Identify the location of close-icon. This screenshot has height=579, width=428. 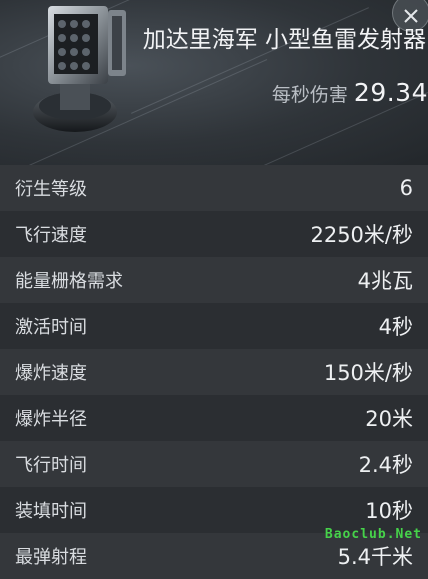
(411, 16).